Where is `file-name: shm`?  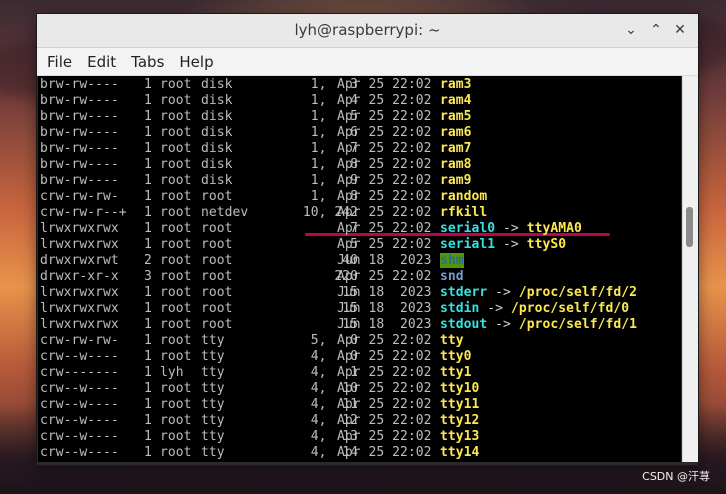
file-name: shm is located at coordinates (452, 260).